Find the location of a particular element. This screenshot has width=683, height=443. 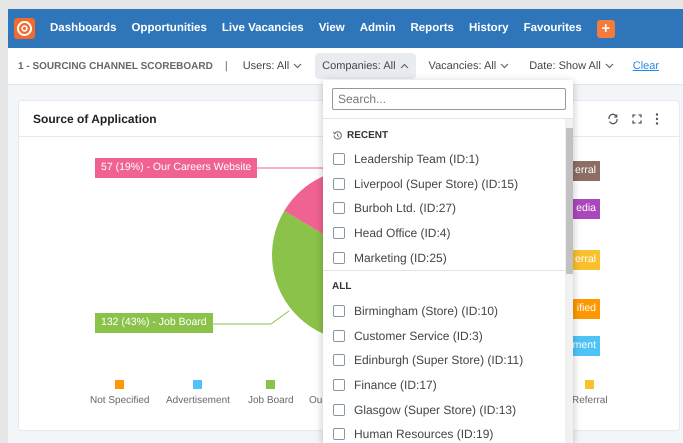

legend-label: Referral is located at coordinates (590, 401).